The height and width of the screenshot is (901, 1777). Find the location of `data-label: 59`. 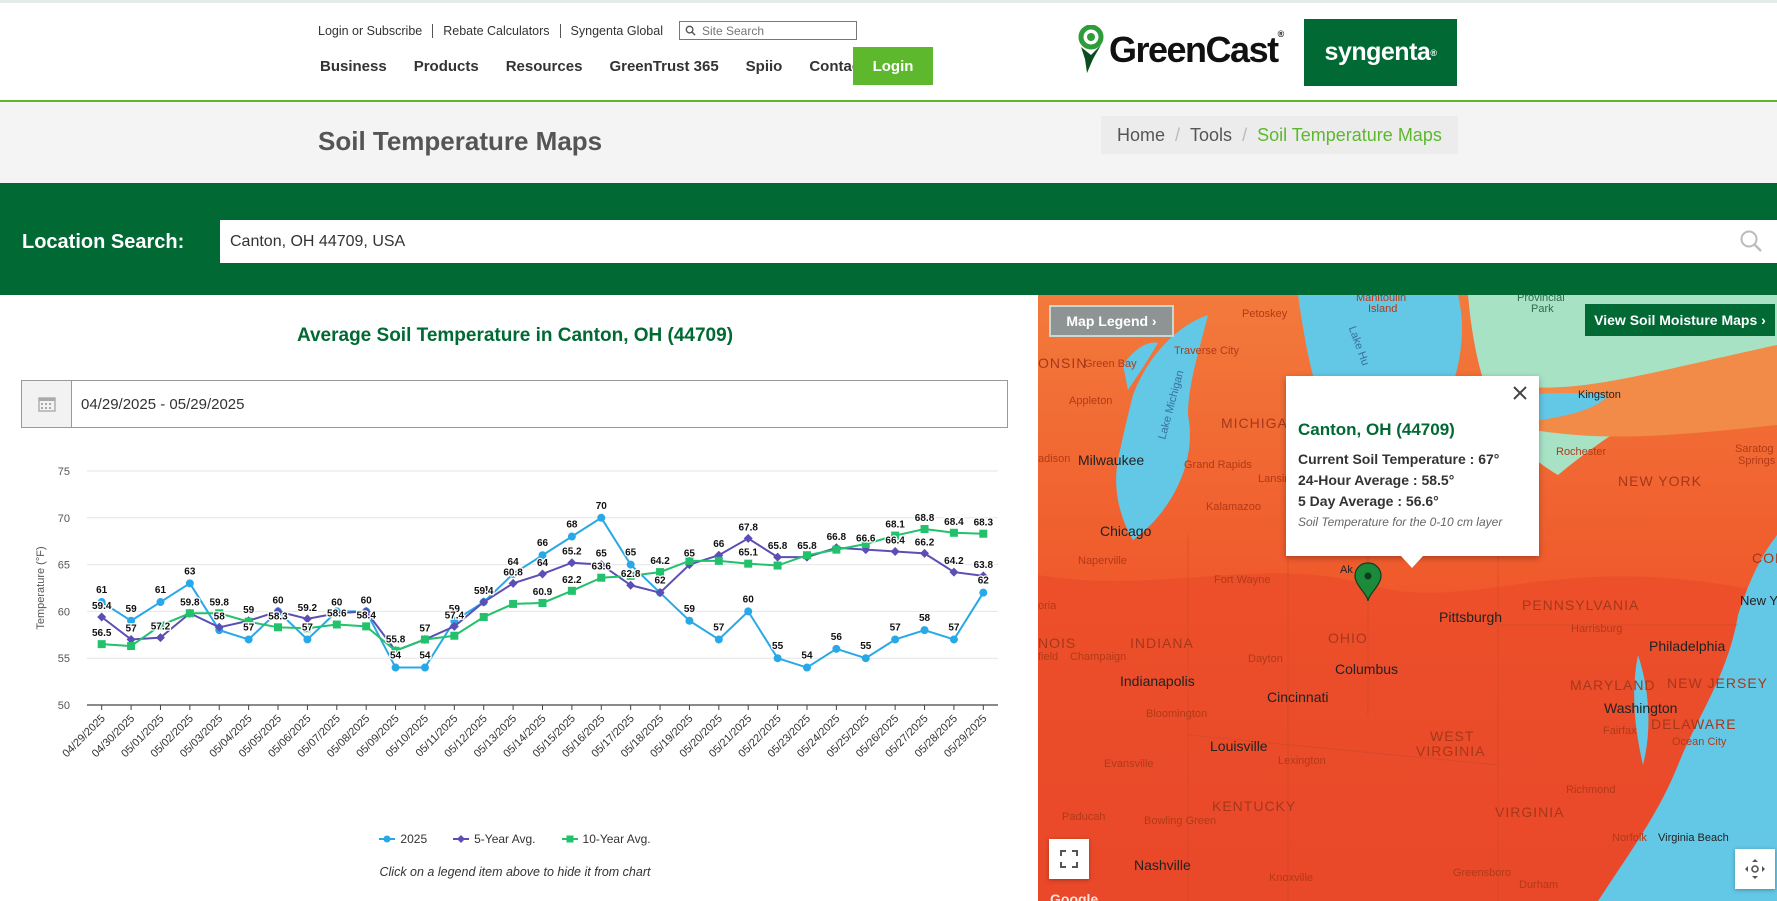

data-label: 59 is located at coordinates (249, 610).